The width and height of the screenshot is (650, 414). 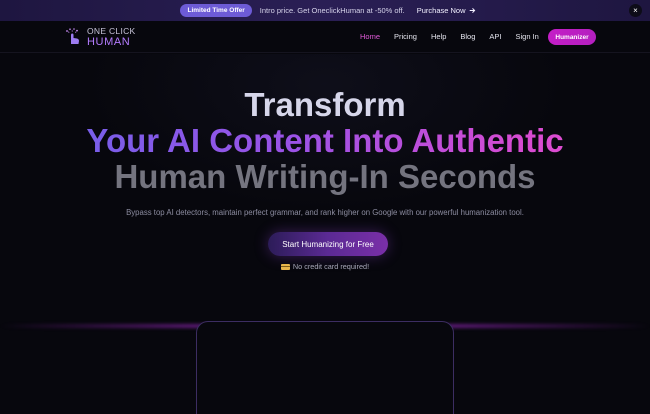 I want to click on brand-logo: ONE CLICK HUMAN, so click(x=100, y=37).